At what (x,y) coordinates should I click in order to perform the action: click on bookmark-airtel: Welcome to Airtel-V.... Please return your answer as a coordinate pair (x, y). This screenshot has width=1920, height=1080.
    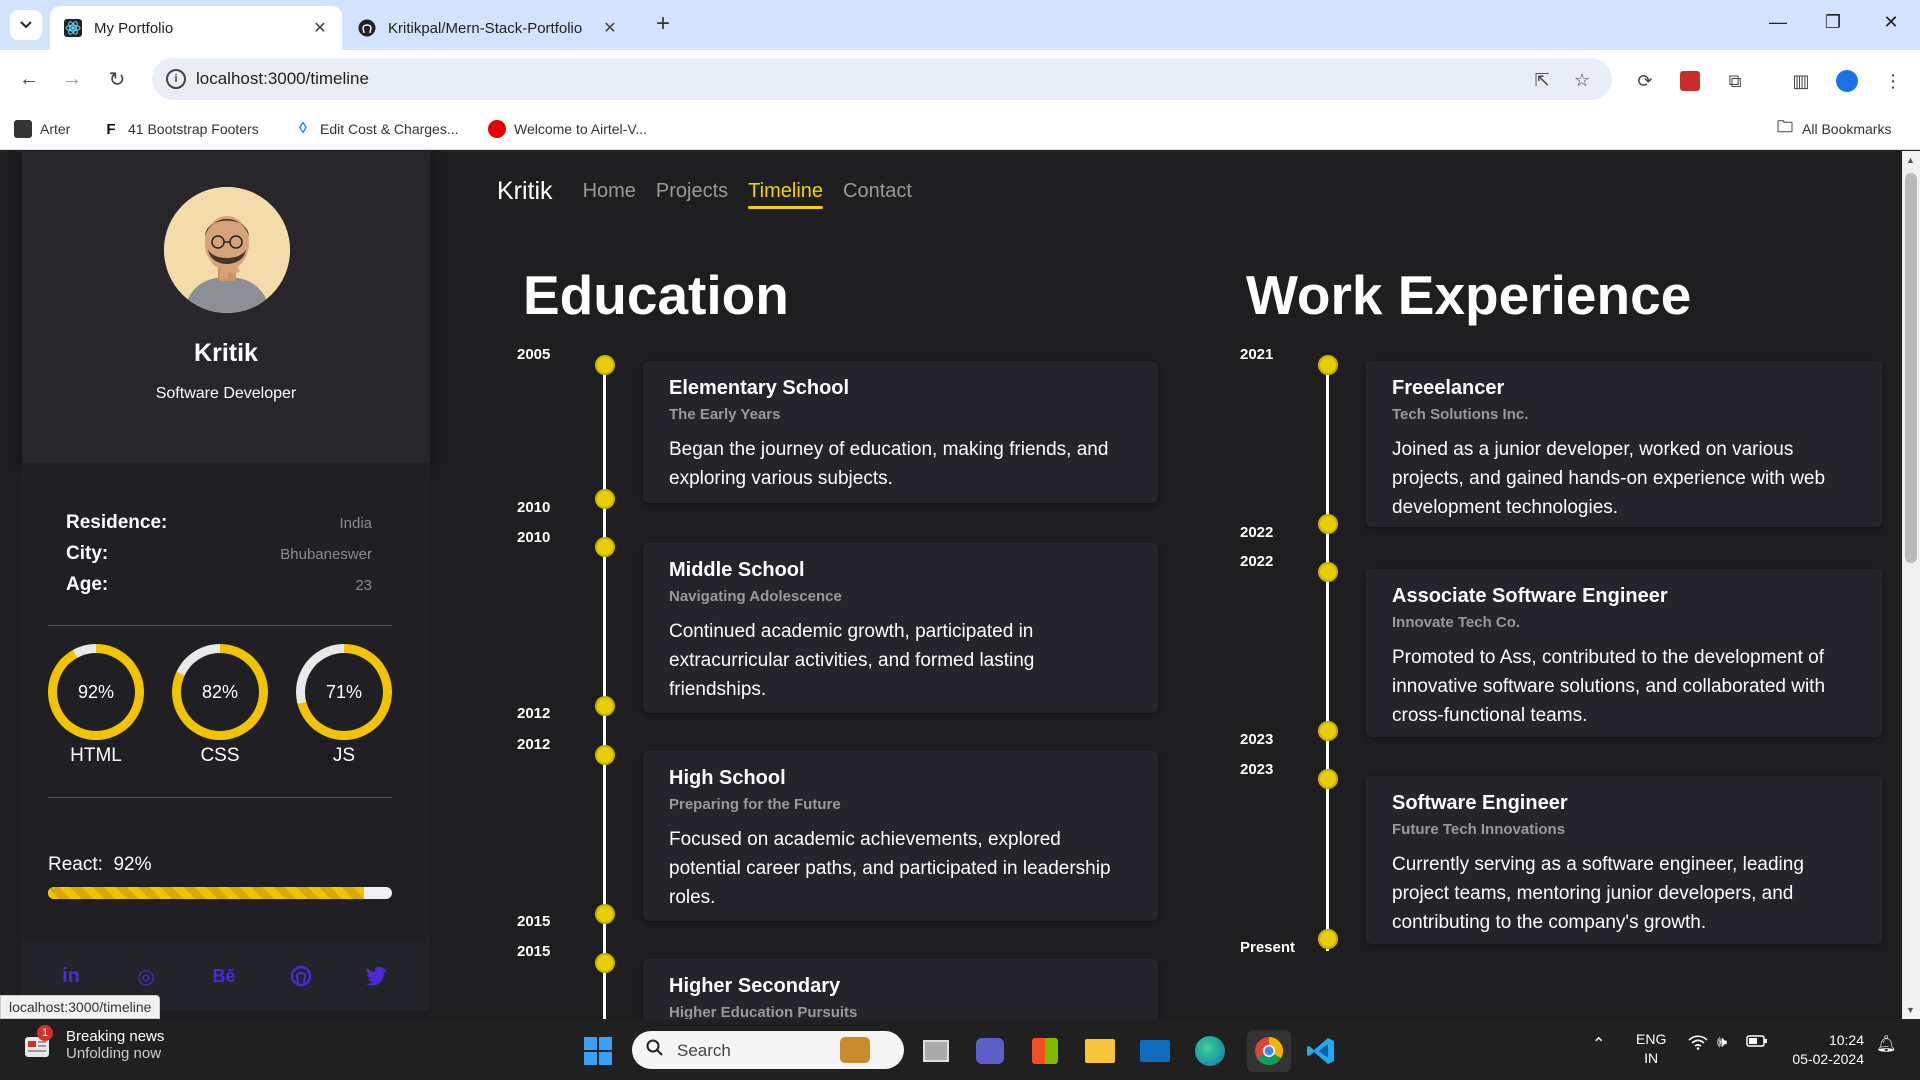
    Looking at the image, I should click on (567, 129).